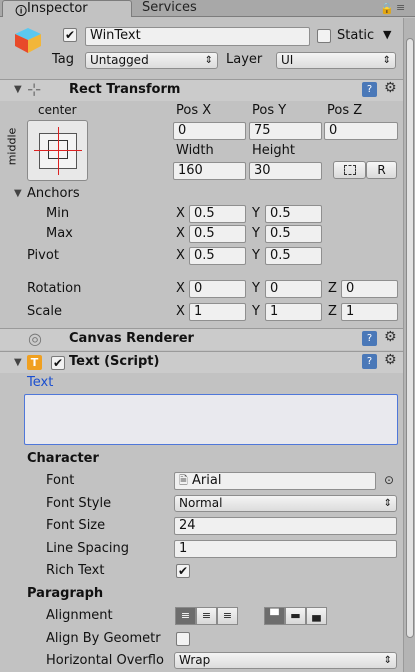  Describe the element at coordinates (58, 363) in the screenshot. I see `text-script-enabled-checkbox: ✔` at that location.